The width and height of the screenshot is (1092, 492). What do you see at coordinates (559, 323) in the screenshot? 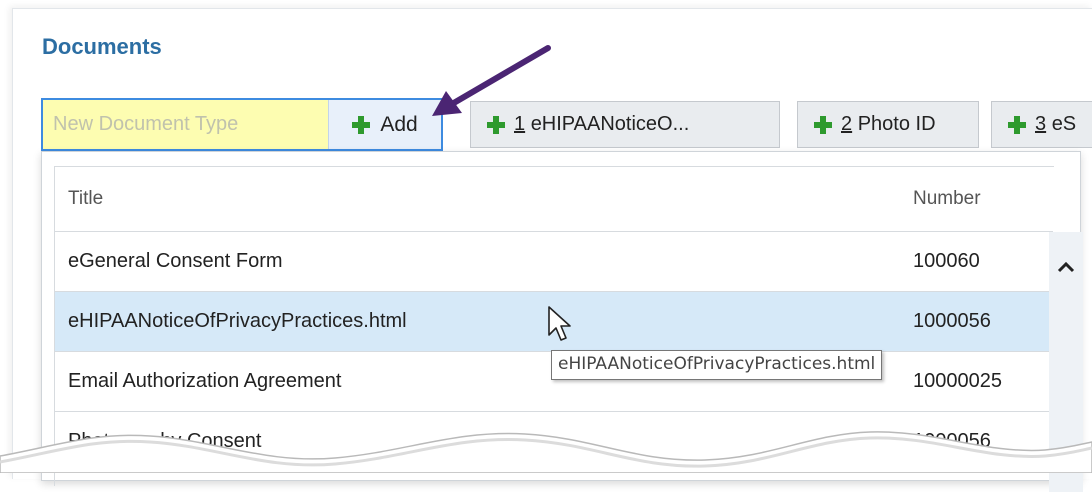
I see `mouse-pointer-icon` at bounding box center [559, 323].